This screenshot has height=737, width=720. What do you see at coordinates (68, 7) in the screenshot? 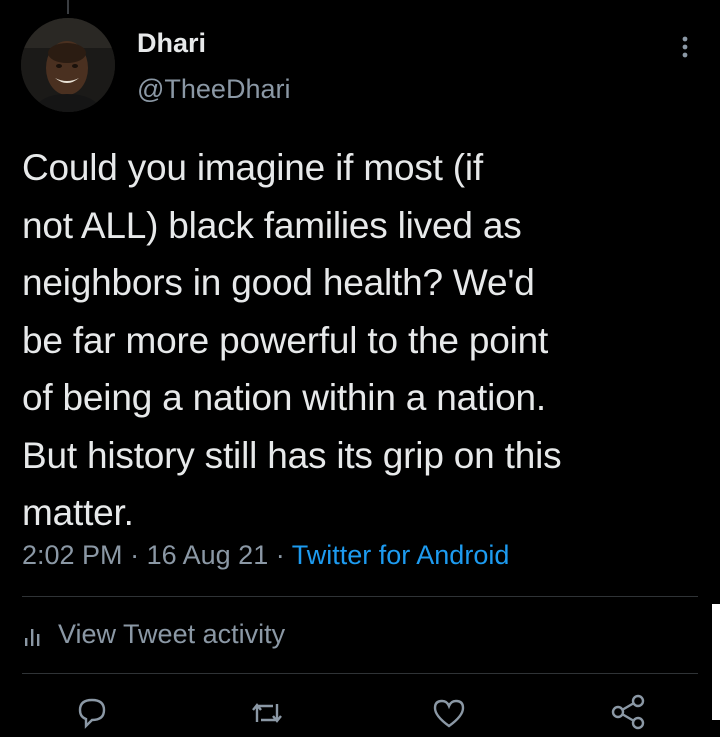
I see `thread-connector-line` at bounding box center [68, 7].